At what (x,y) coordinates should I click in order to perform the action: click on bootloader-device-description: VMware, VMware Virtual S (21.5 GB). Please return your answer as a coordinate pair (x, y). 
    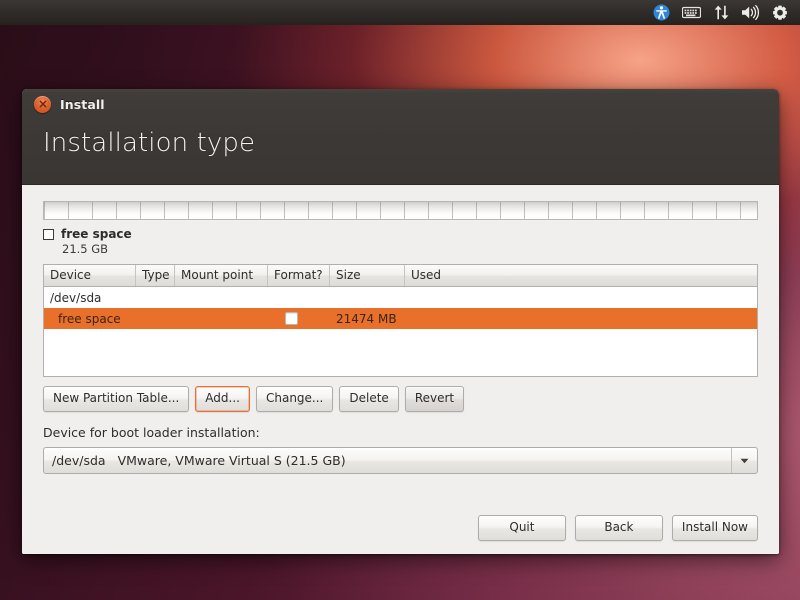
    Looking at the image, I should click on (231, 460).